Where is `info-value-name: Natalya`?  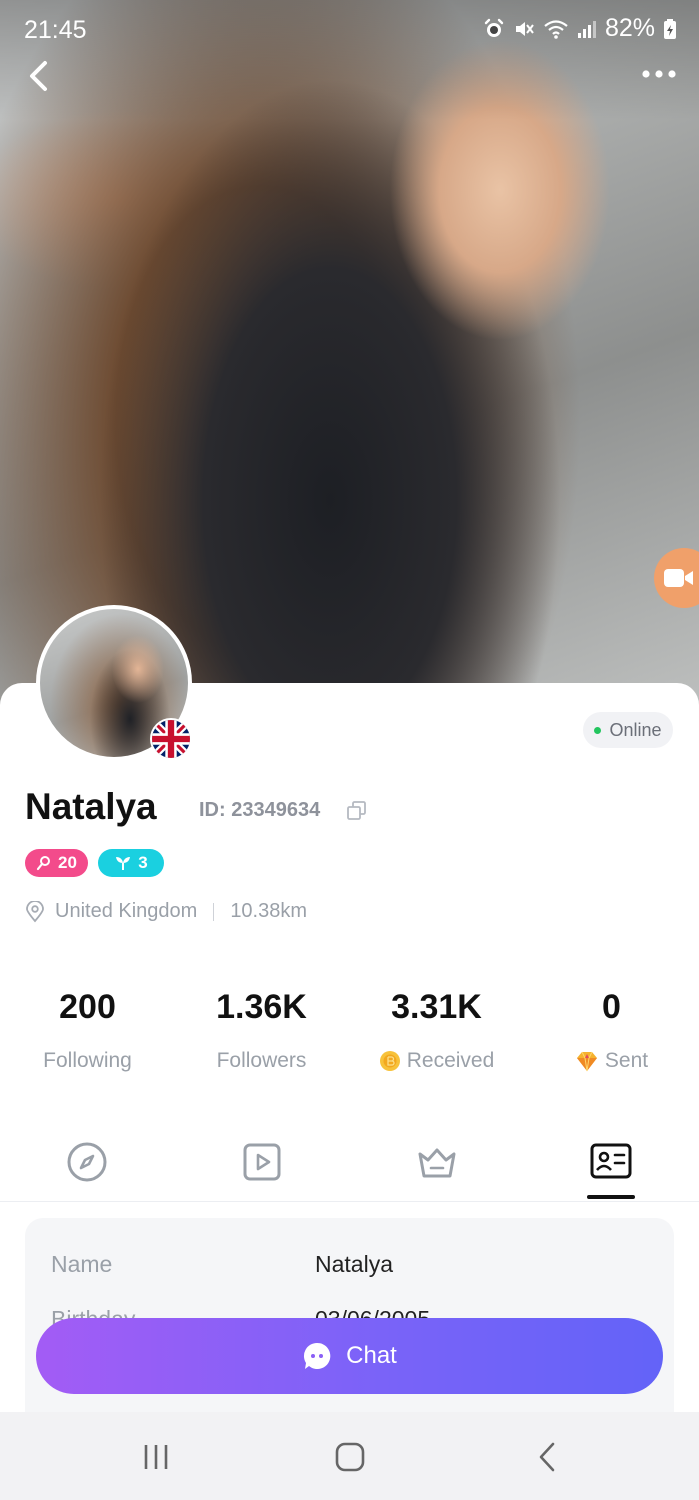
info-value-name: Natalya is located at coordinates (354, 1264).